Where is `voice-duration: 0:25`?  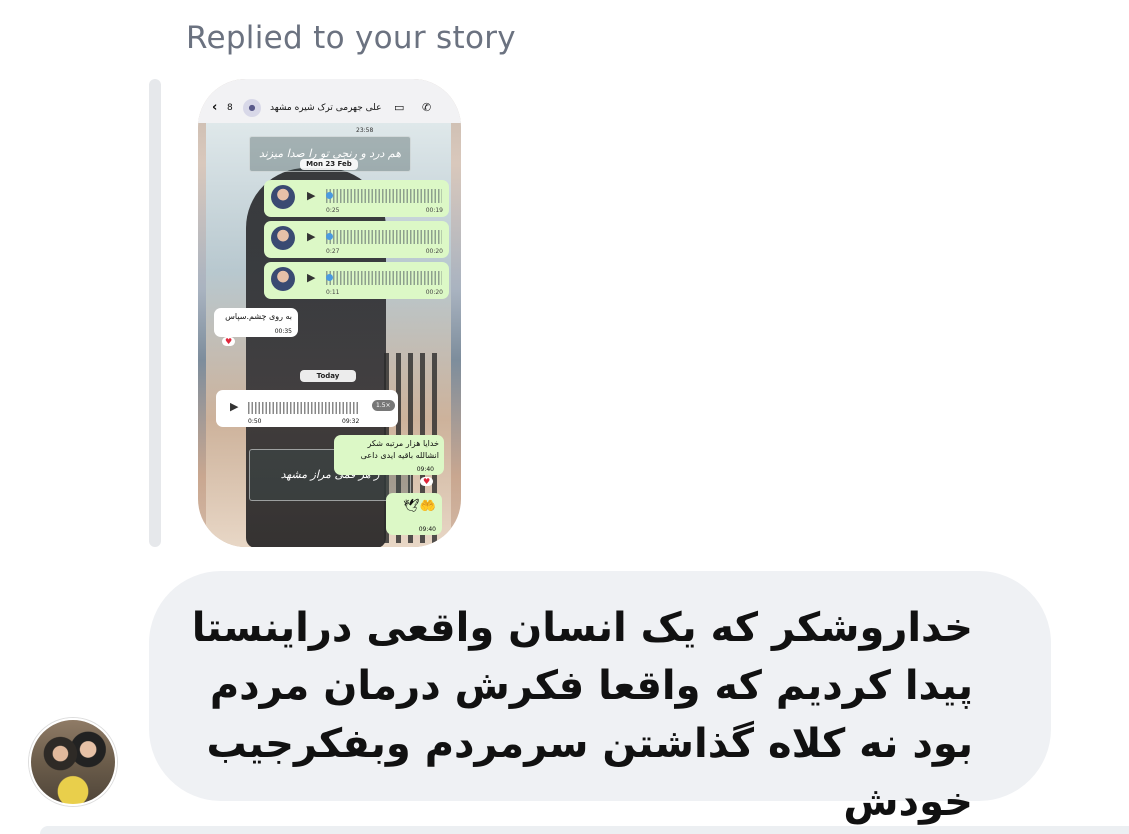
voice-duration: 0:25 is located at coordinates (333, 210).